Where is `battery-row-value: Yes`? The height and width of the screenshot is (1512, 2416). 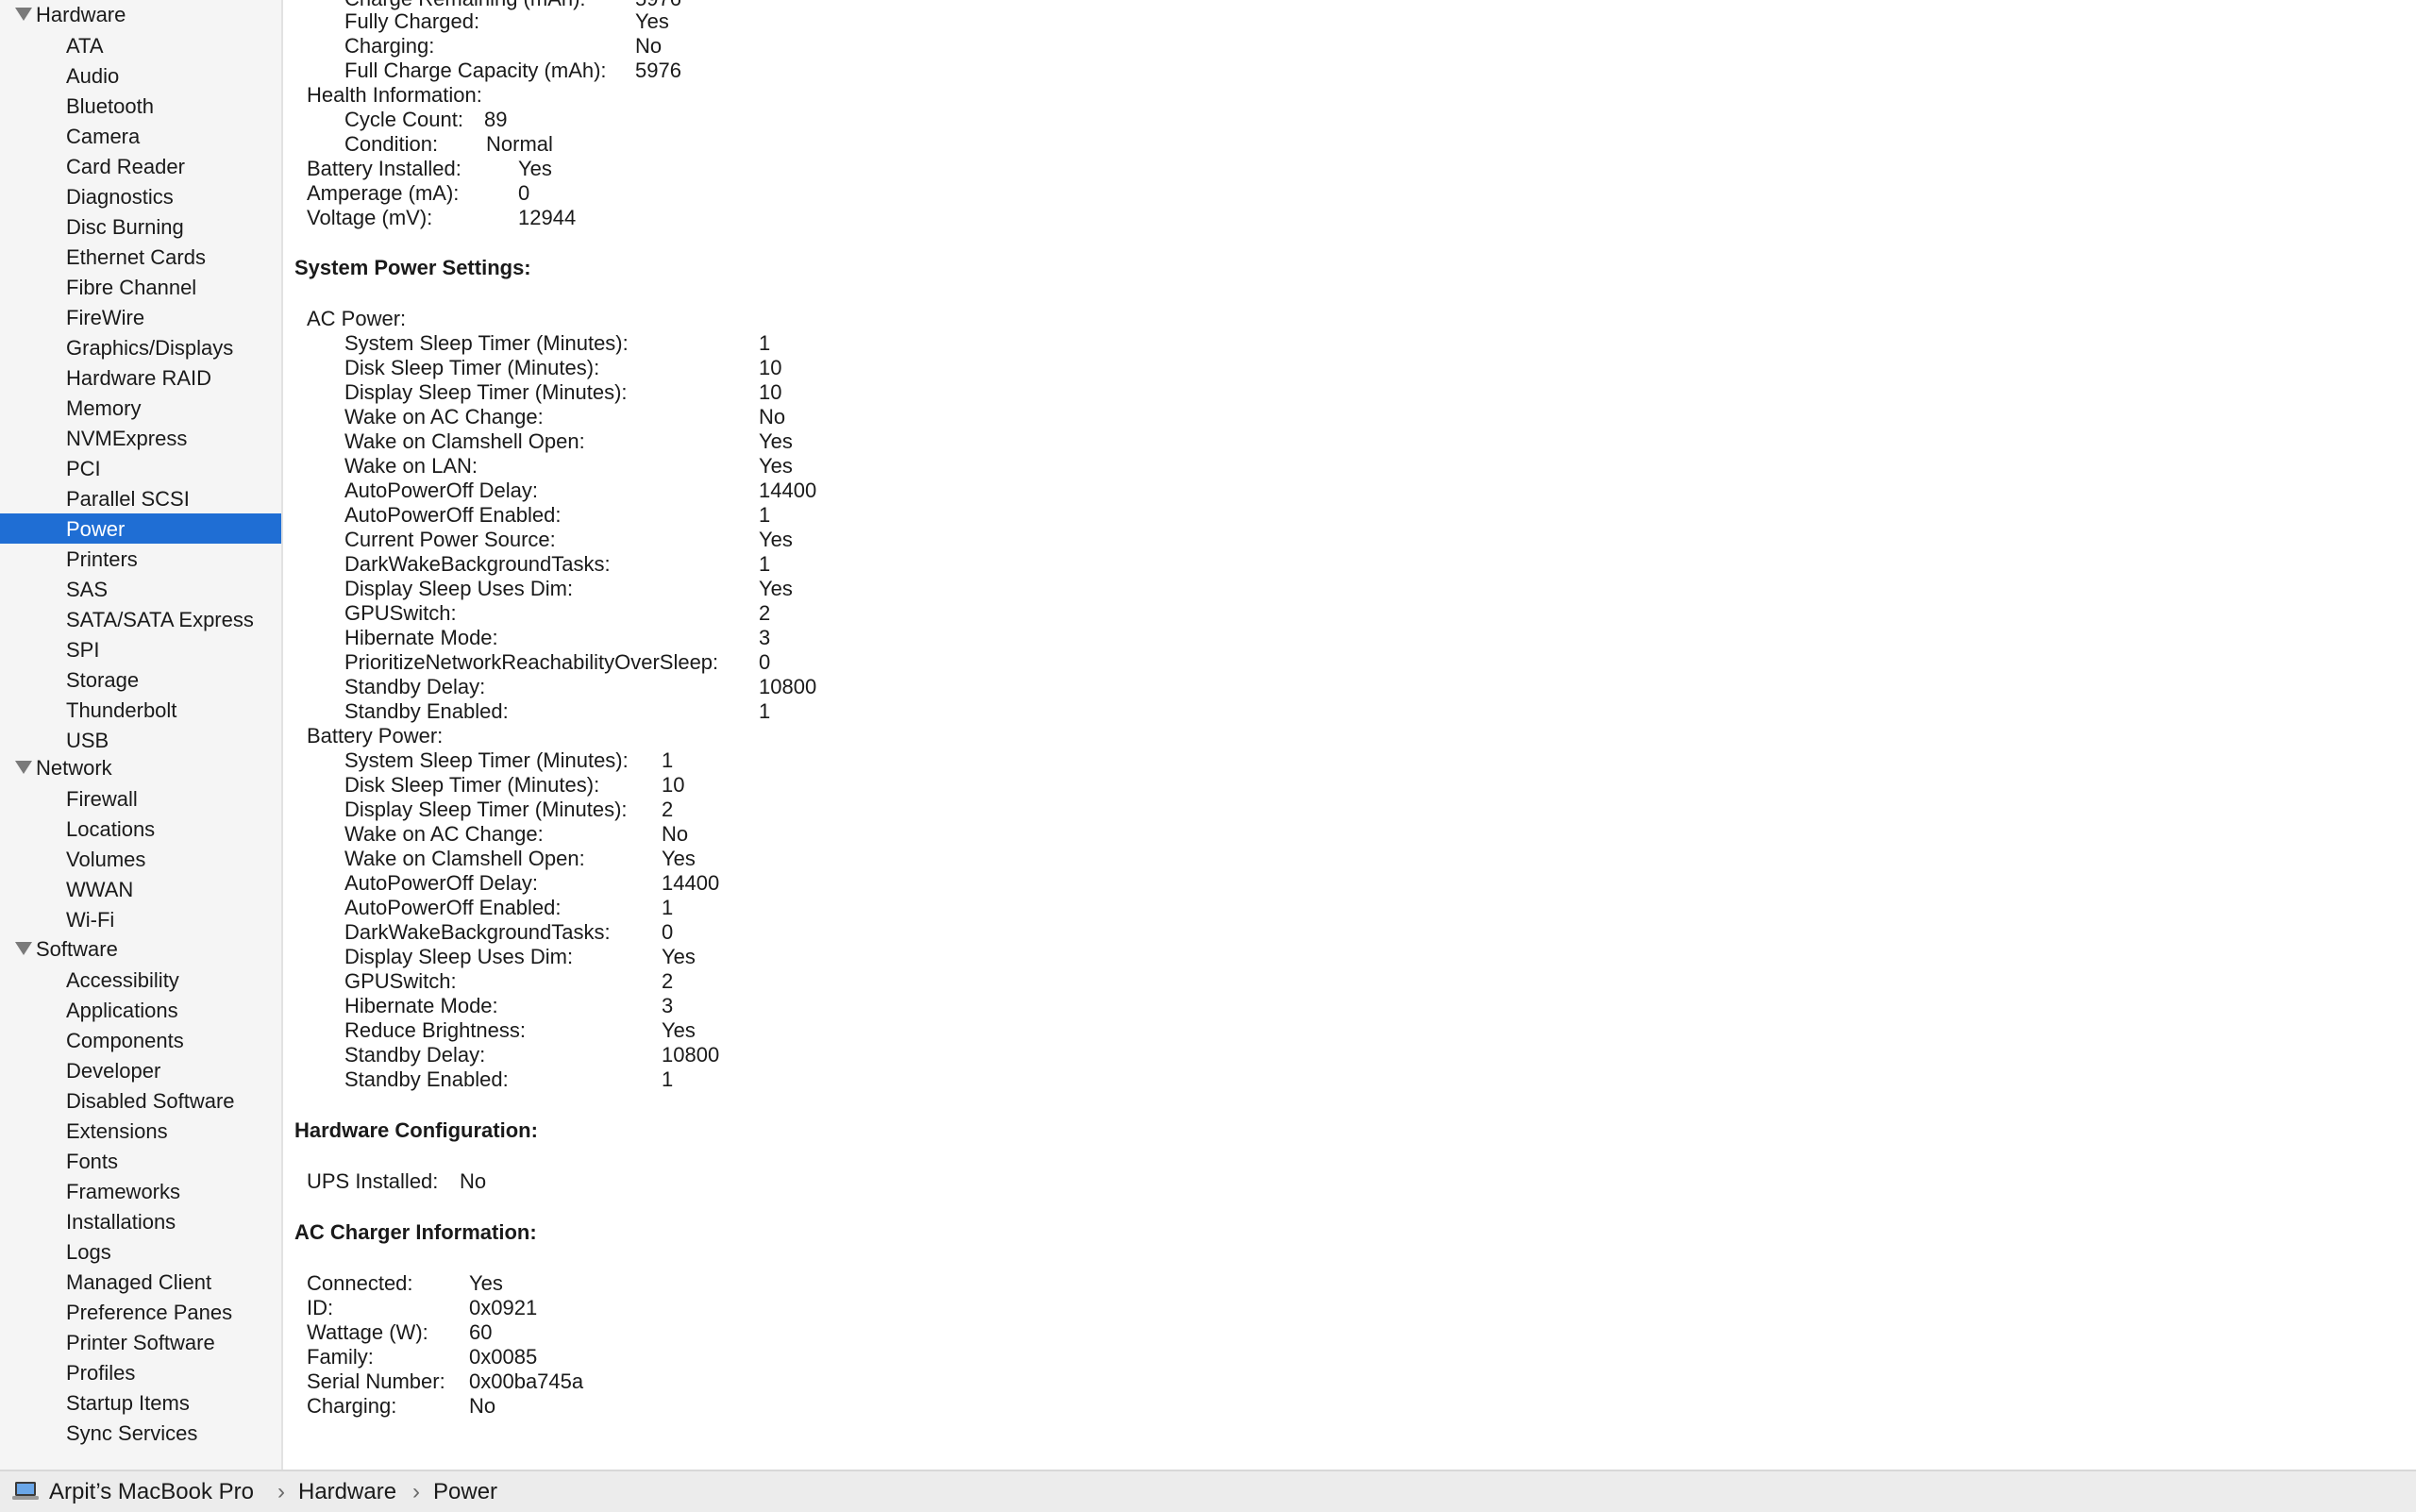
battery-row-value: Yes is located at coordinates (652, 21).